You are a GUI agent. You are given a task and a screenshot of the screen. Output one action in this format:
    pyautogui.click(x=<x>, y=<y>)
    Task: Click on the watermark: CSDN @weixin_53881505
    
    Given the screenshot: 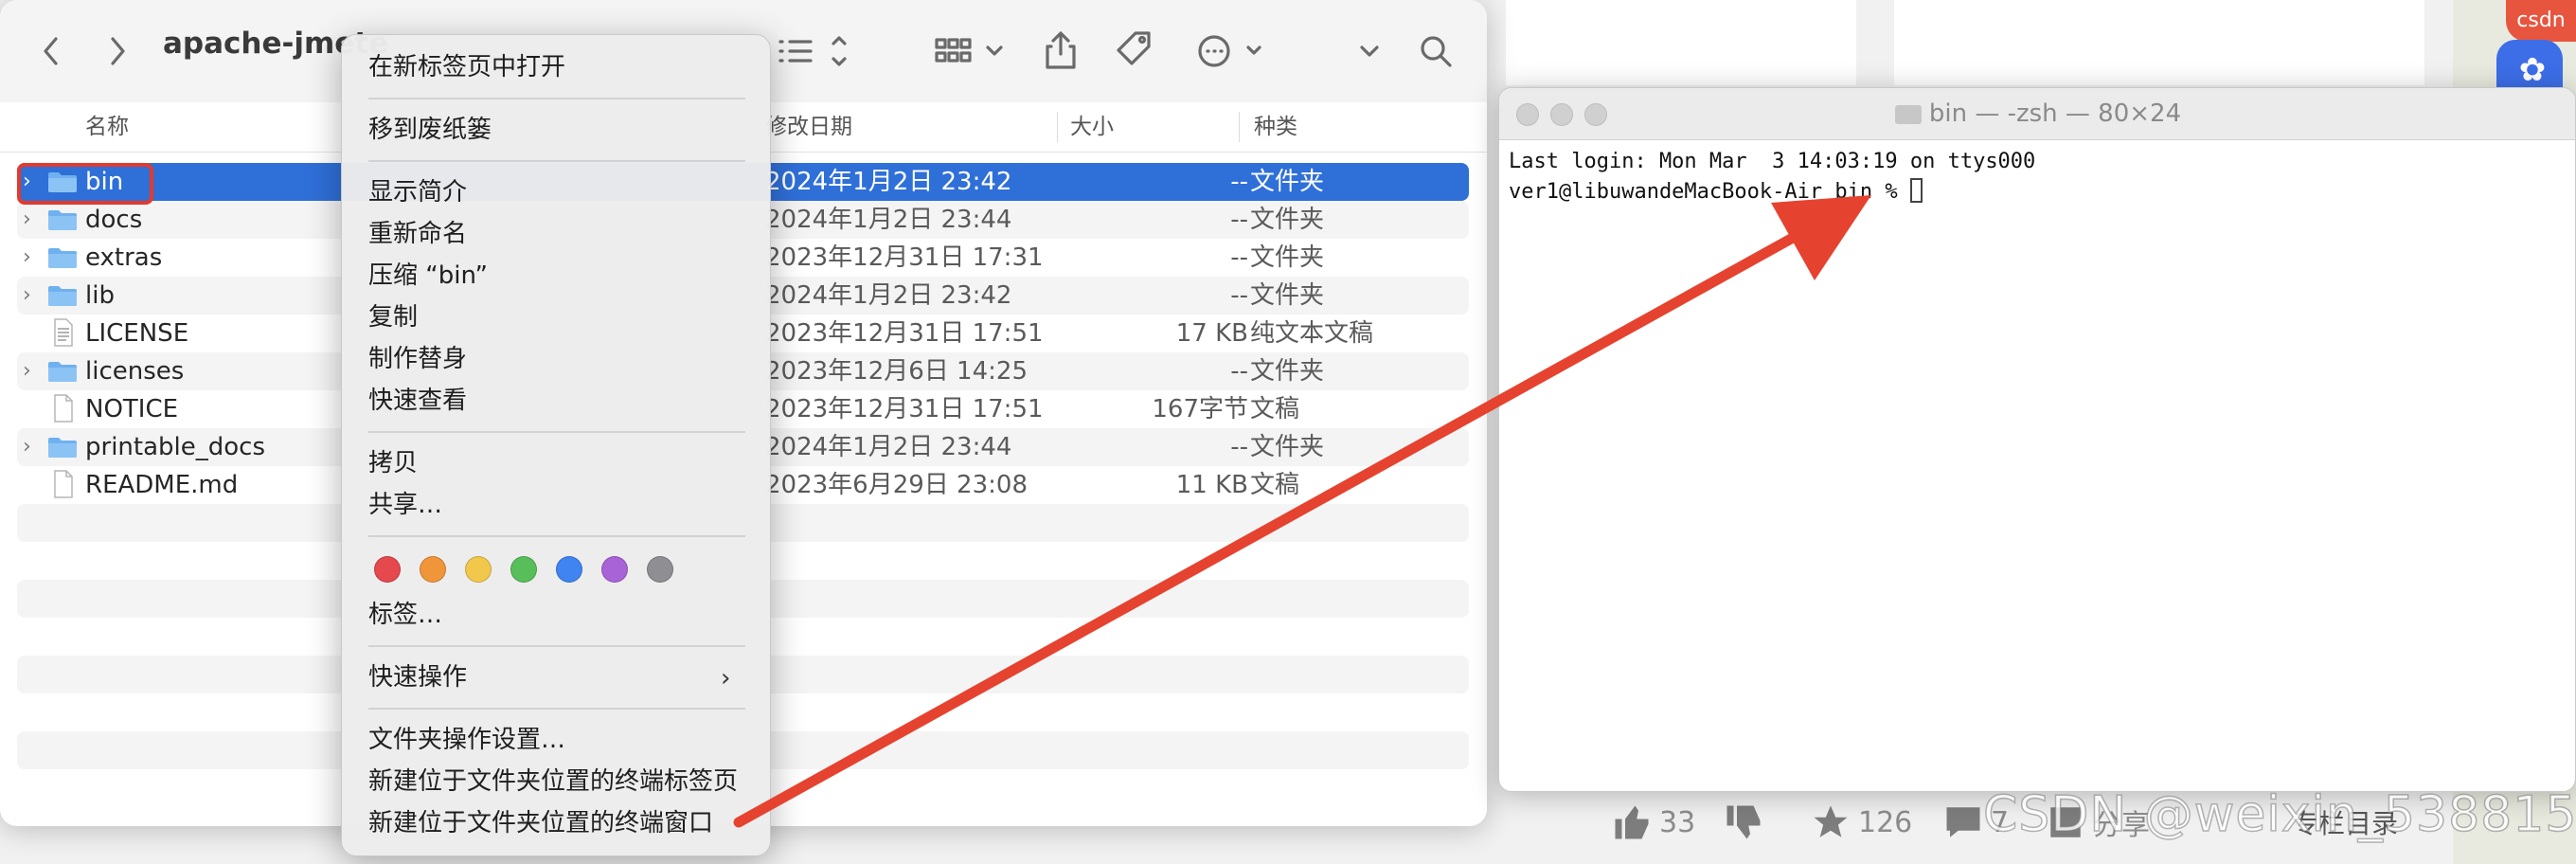 What is the action you would take?
    pyautogui.click(x=2279, y=814)
    